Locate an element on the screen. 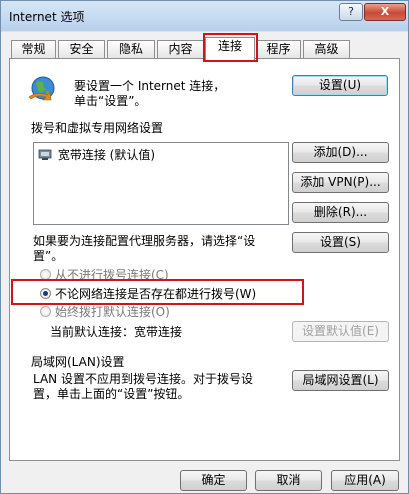  current-default-connection: 当前默认连接：宽带连接 is located at coordinates (116, 332).